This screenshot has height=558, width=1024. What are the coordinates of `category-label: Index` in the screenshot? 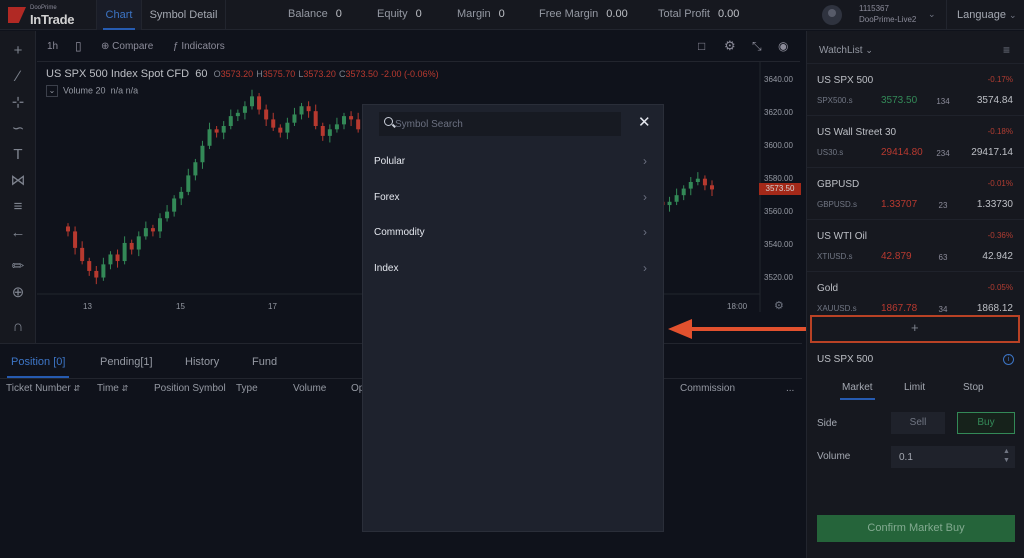 It's located at (386, 268).